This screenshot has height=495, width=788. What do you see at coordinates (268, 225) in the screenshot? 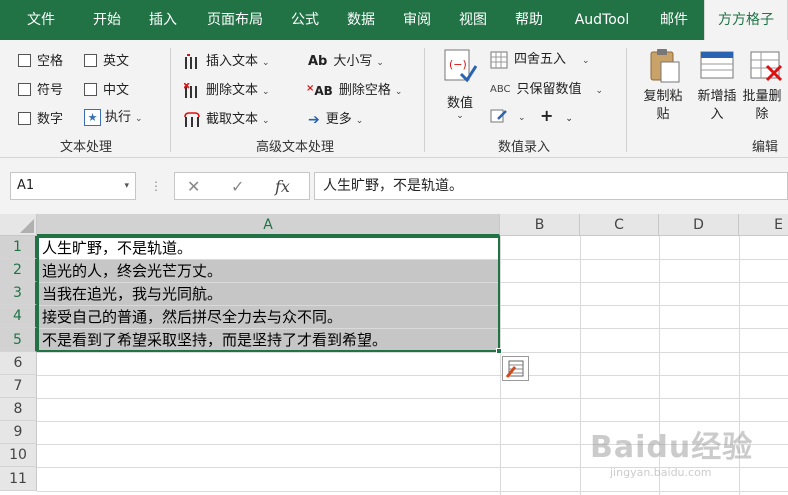
I see `column-header-a: A` at bounding box center [268, 225].